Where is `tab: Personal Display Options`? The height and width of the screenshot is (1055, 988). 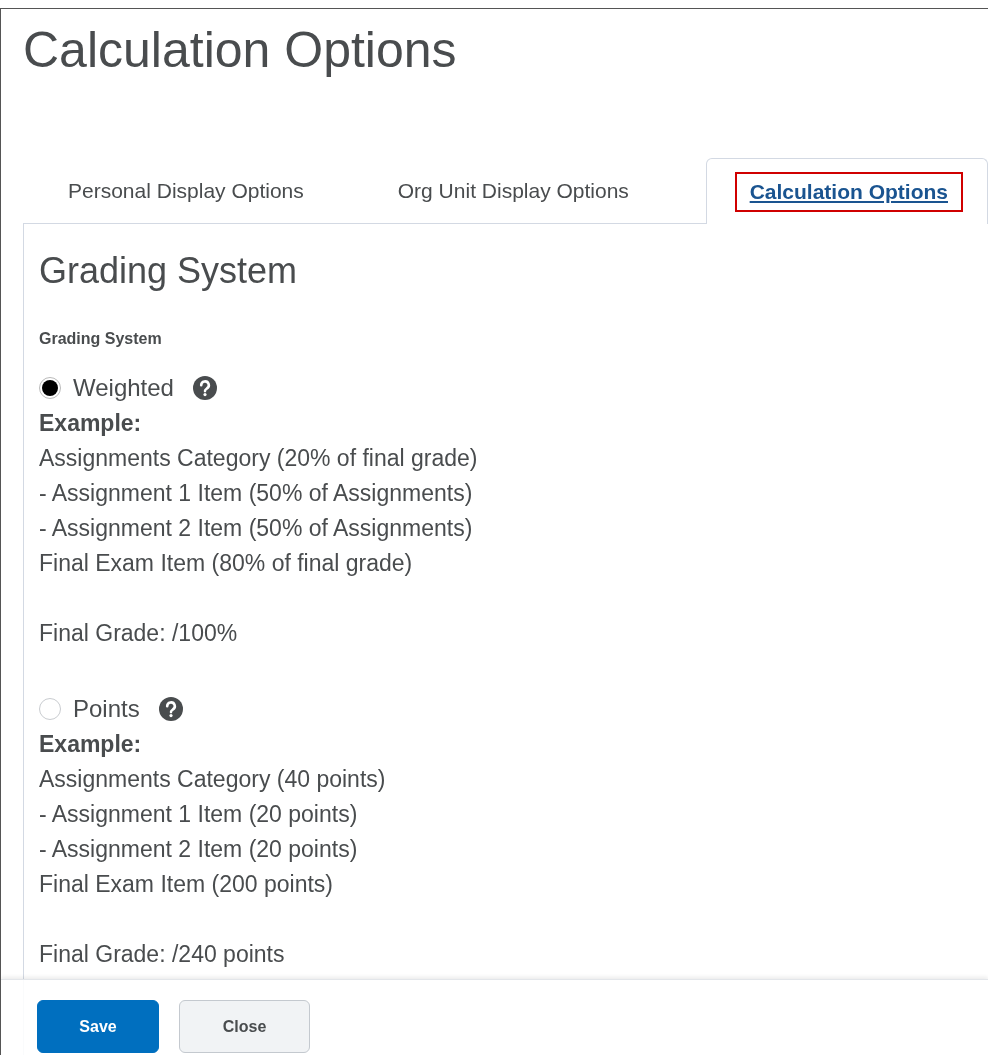
tab: Personal Display Options is located at coordinates (165, 190).